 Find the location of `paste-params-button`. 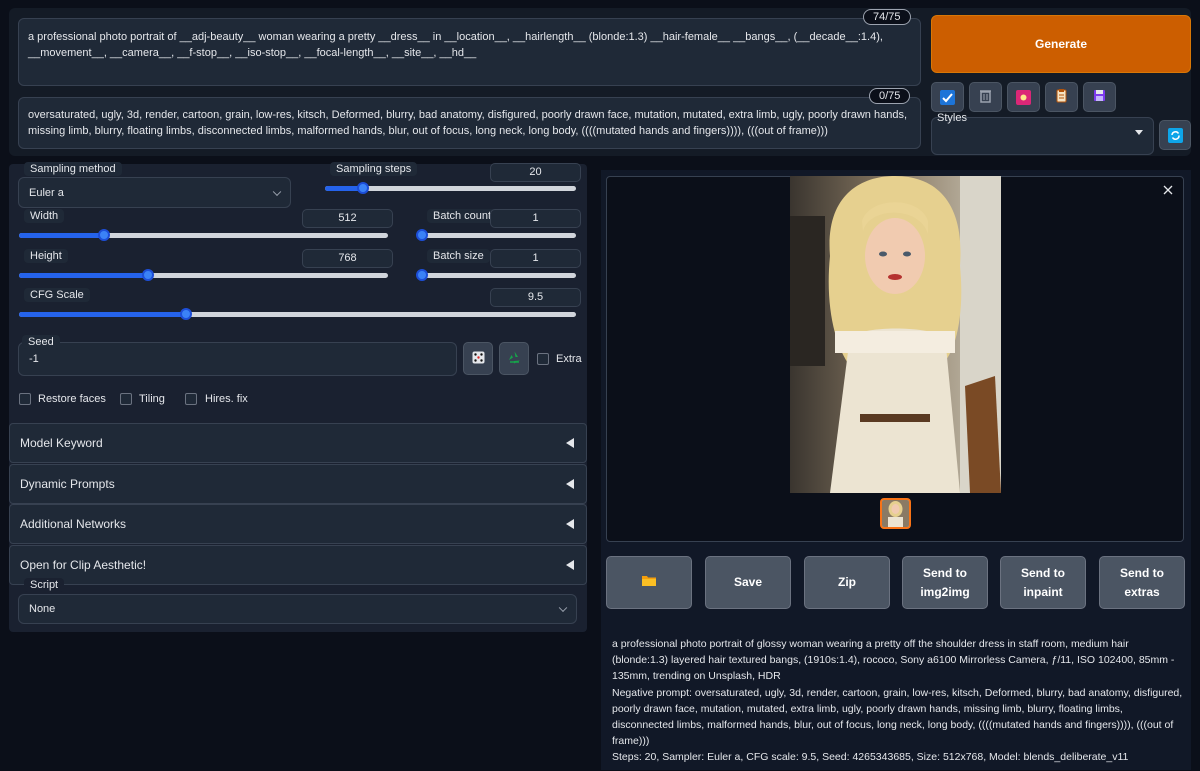

paste-params-button is located at coordinates (1061, 97).